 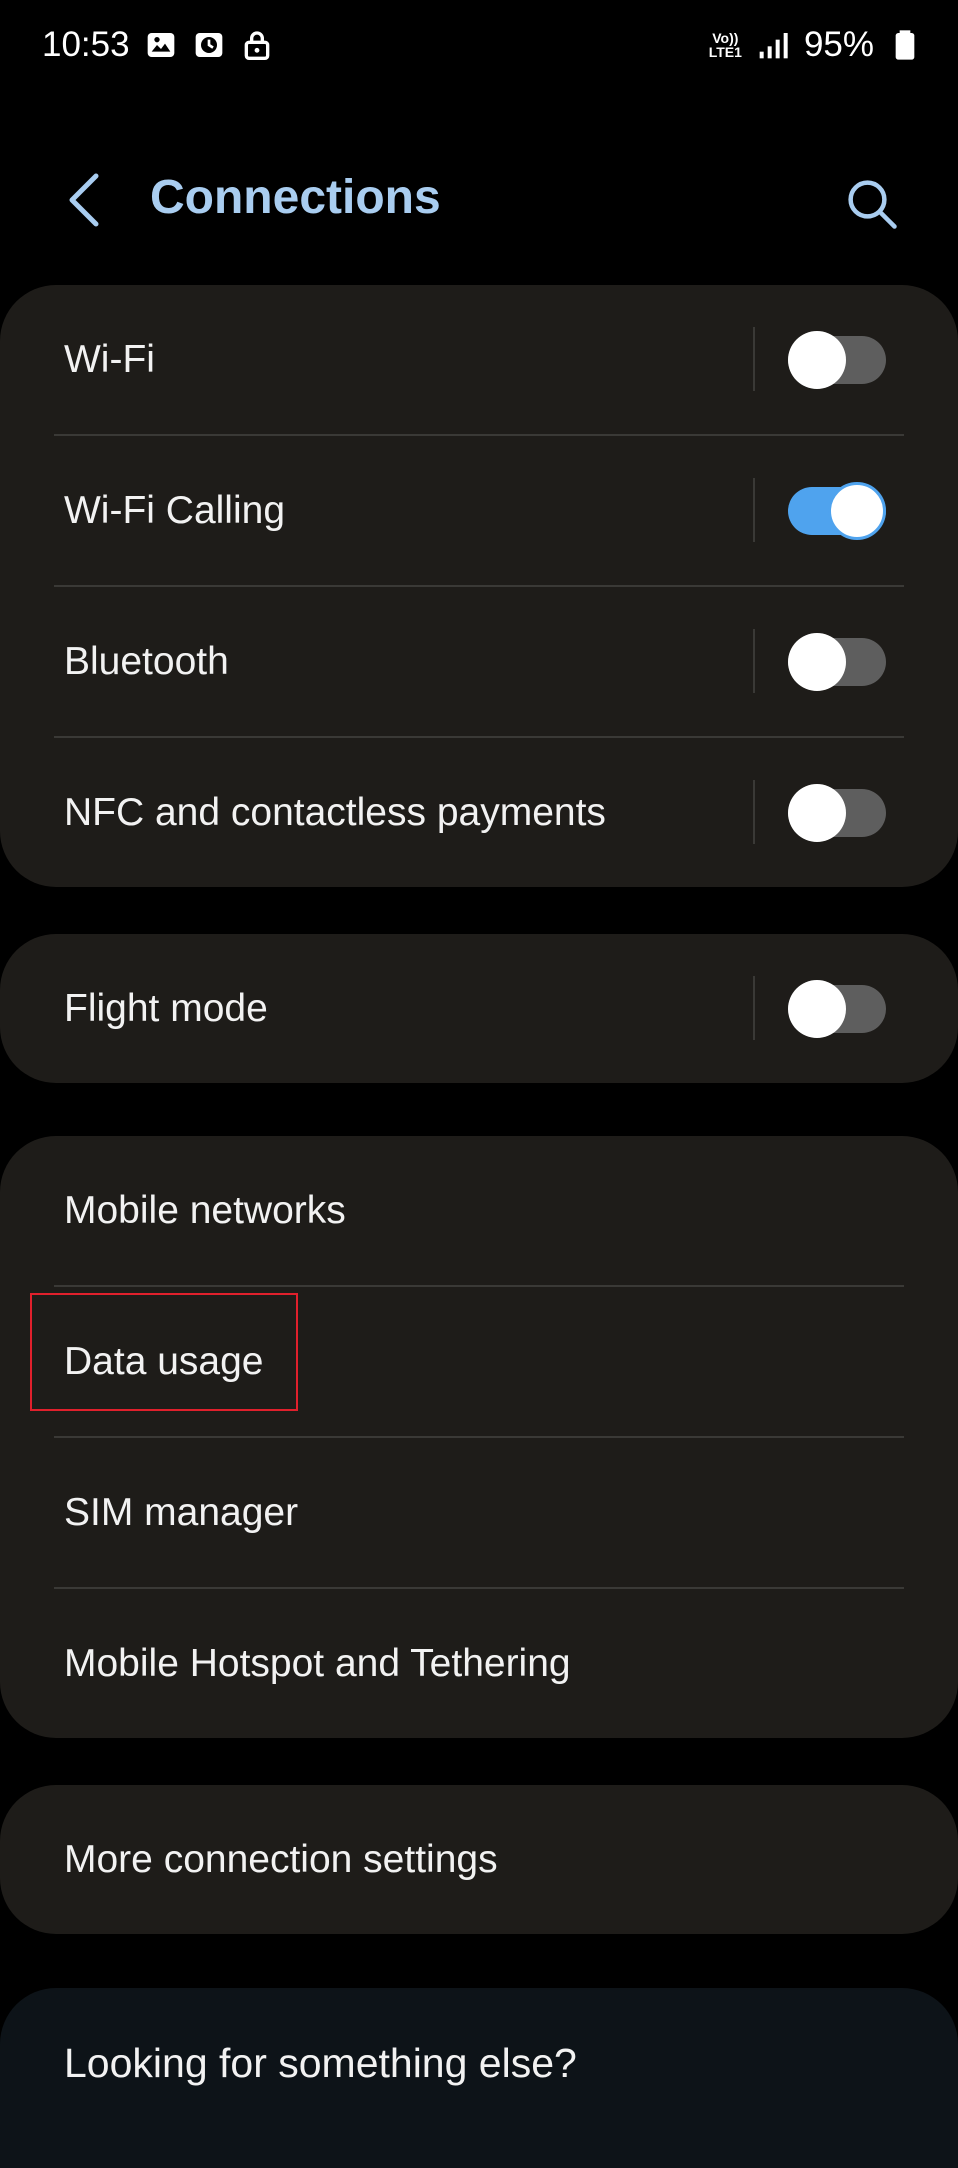 I want to click on status-time: 10:53, so click(x=86, y=44).